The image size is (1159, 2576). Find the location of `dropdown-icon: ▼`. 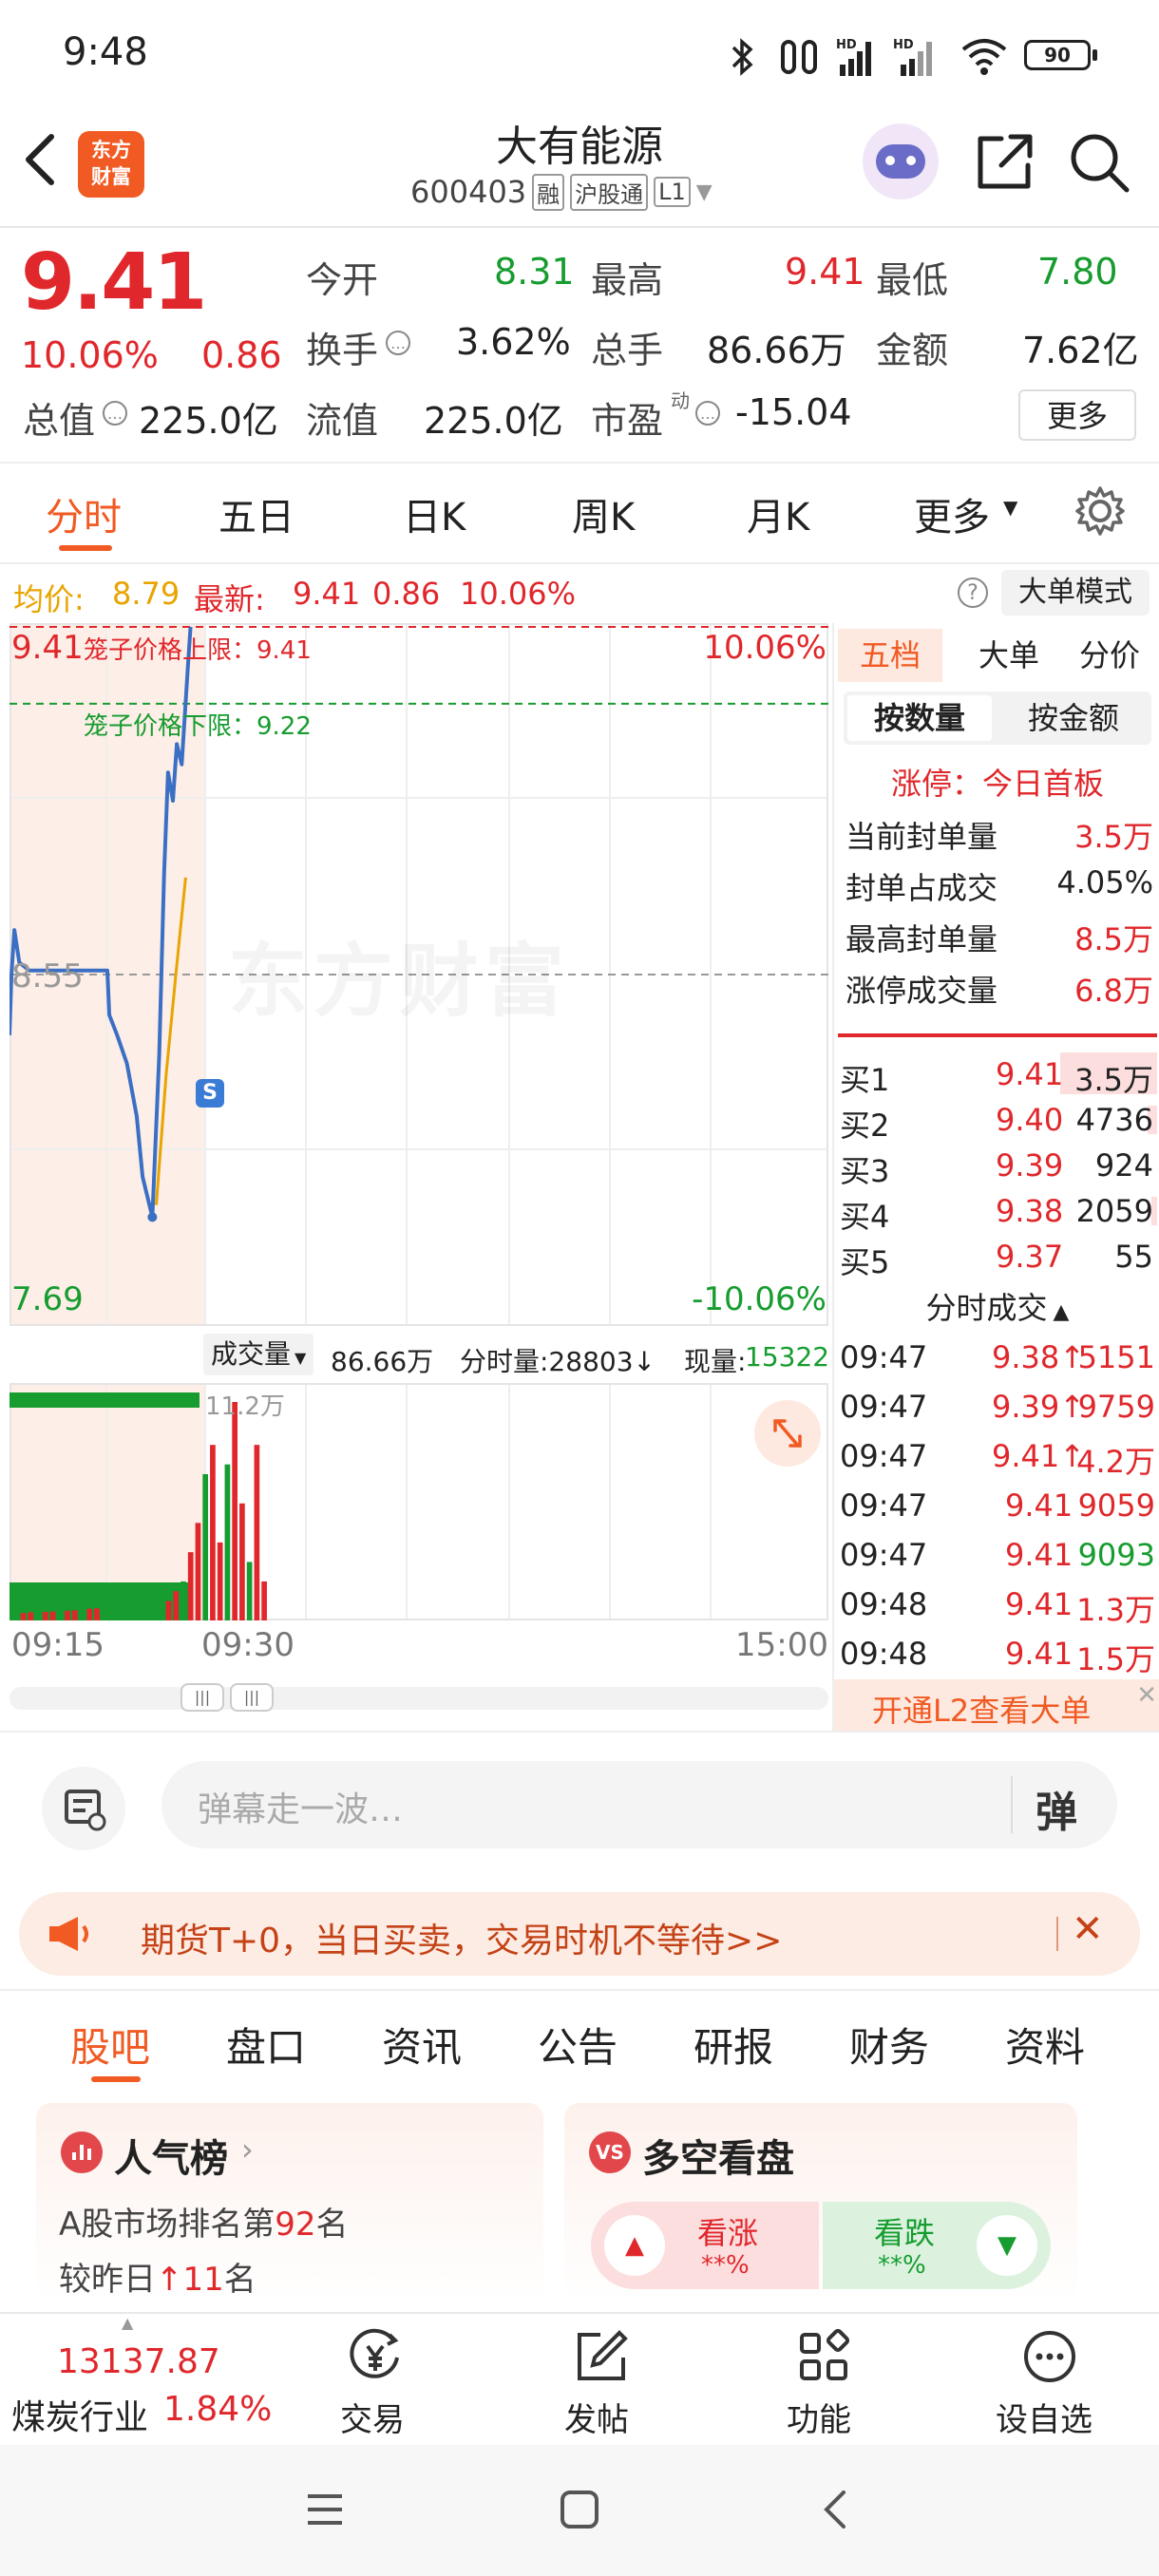

dropdown-icon: ▼ is located at coordinates (704, 192).